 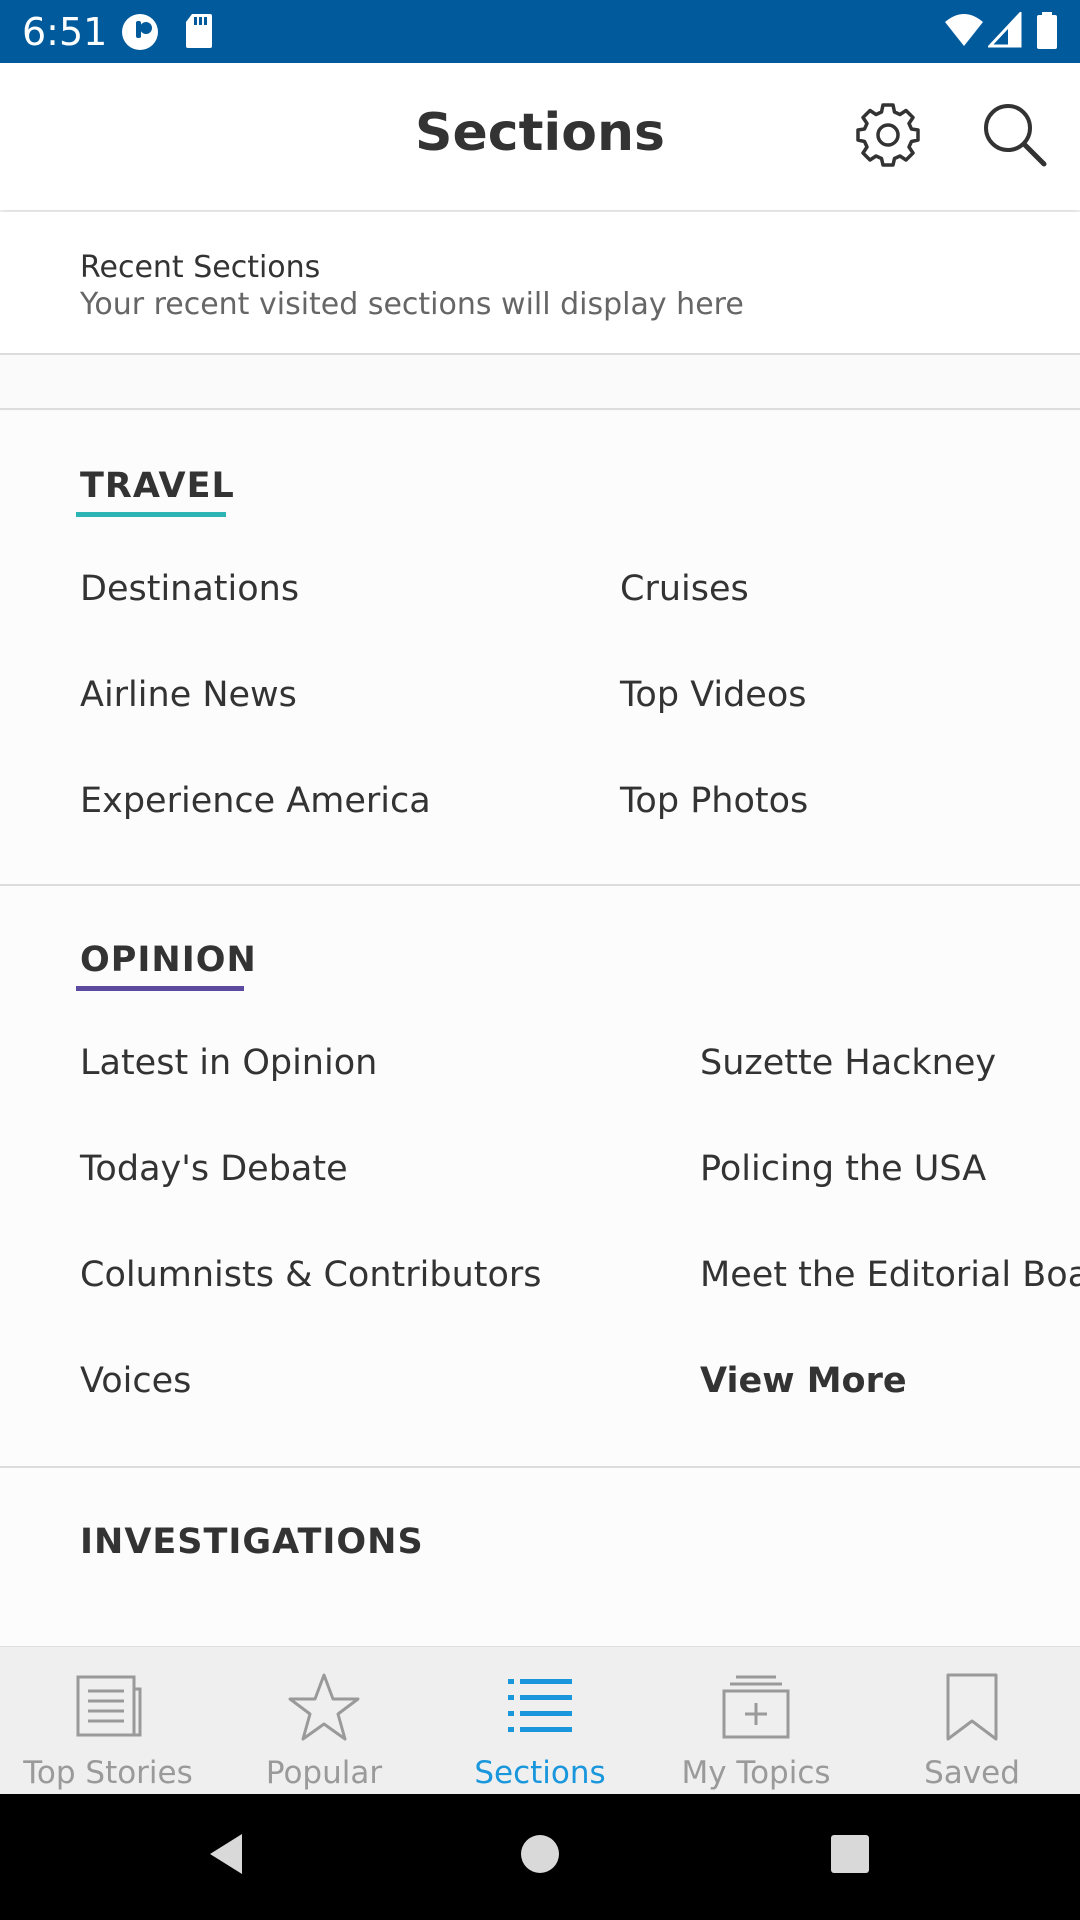 I want to click on divider, so click(x=540, y=409).